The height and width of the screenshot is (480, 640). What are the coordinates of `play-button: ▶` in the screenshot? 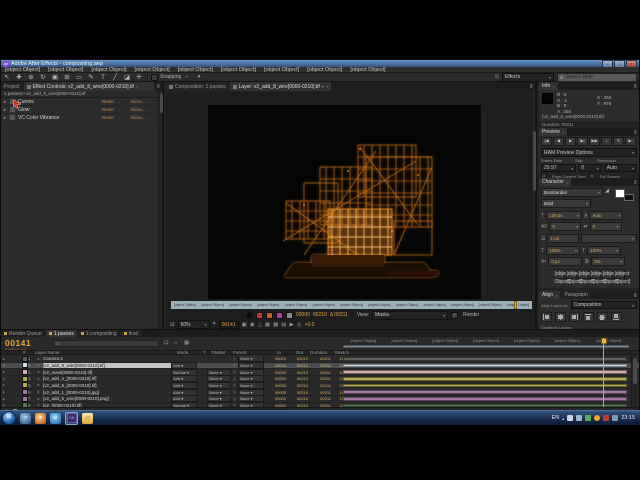 It's located at (570, 141).